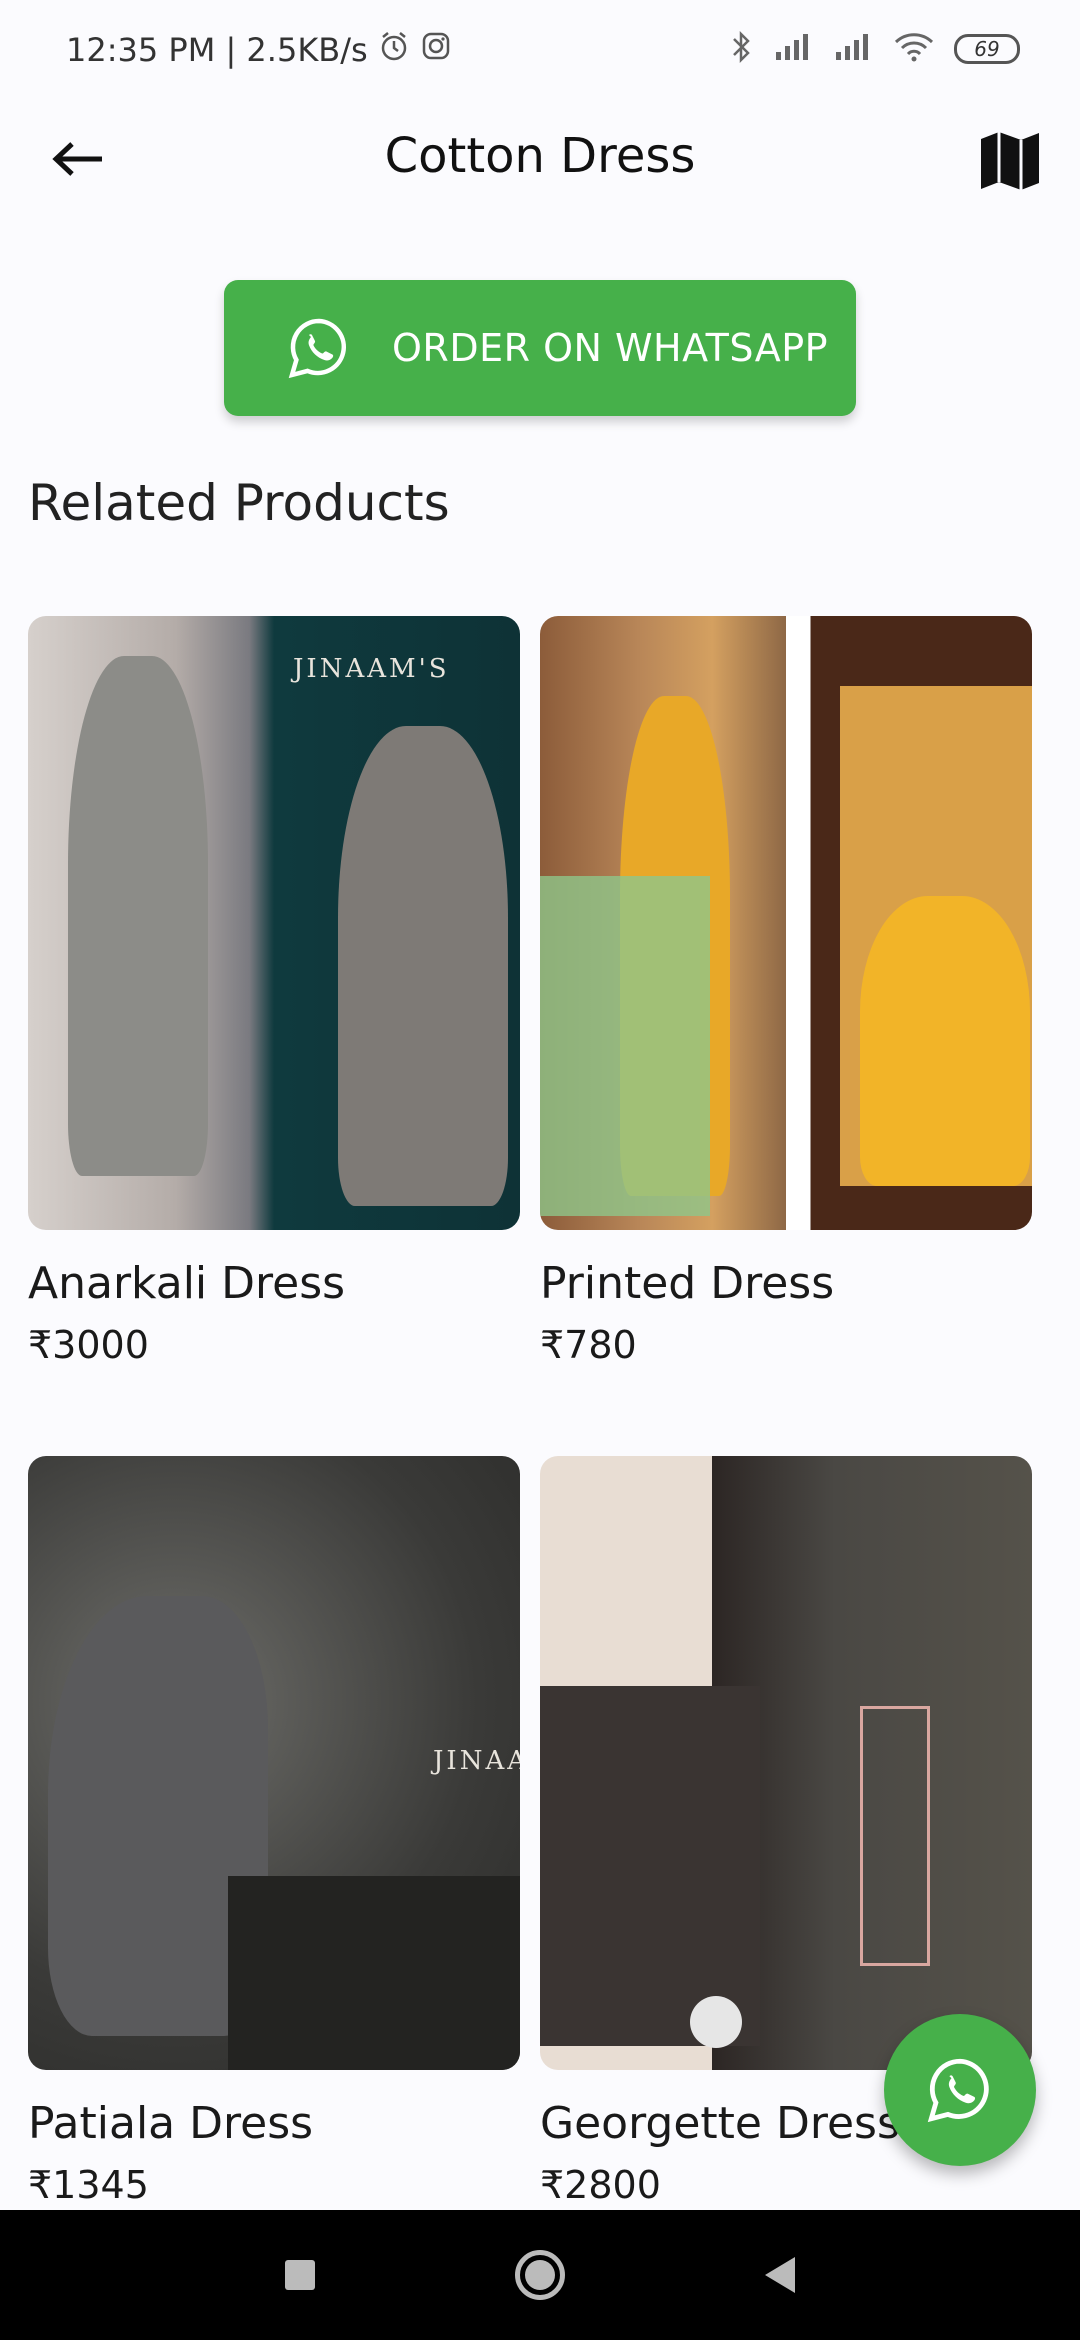 The width and height of the screenshot is (1080, 2340). Describe the element at coordinates (88, 1345) in the screenshot. I see `product-price: ₹3000` at that location.